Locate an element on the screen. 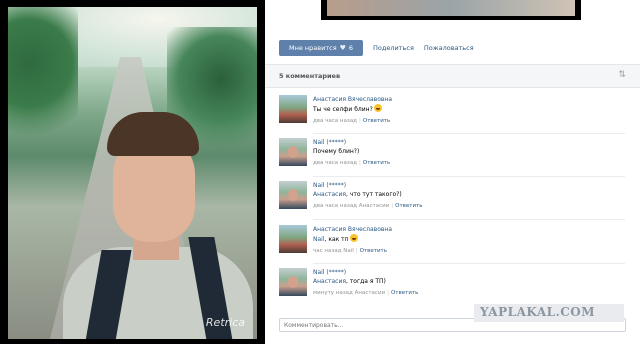 The width and height of the screenshot is (640, 344). post-image-bottom is located at coordinates (451, 10).